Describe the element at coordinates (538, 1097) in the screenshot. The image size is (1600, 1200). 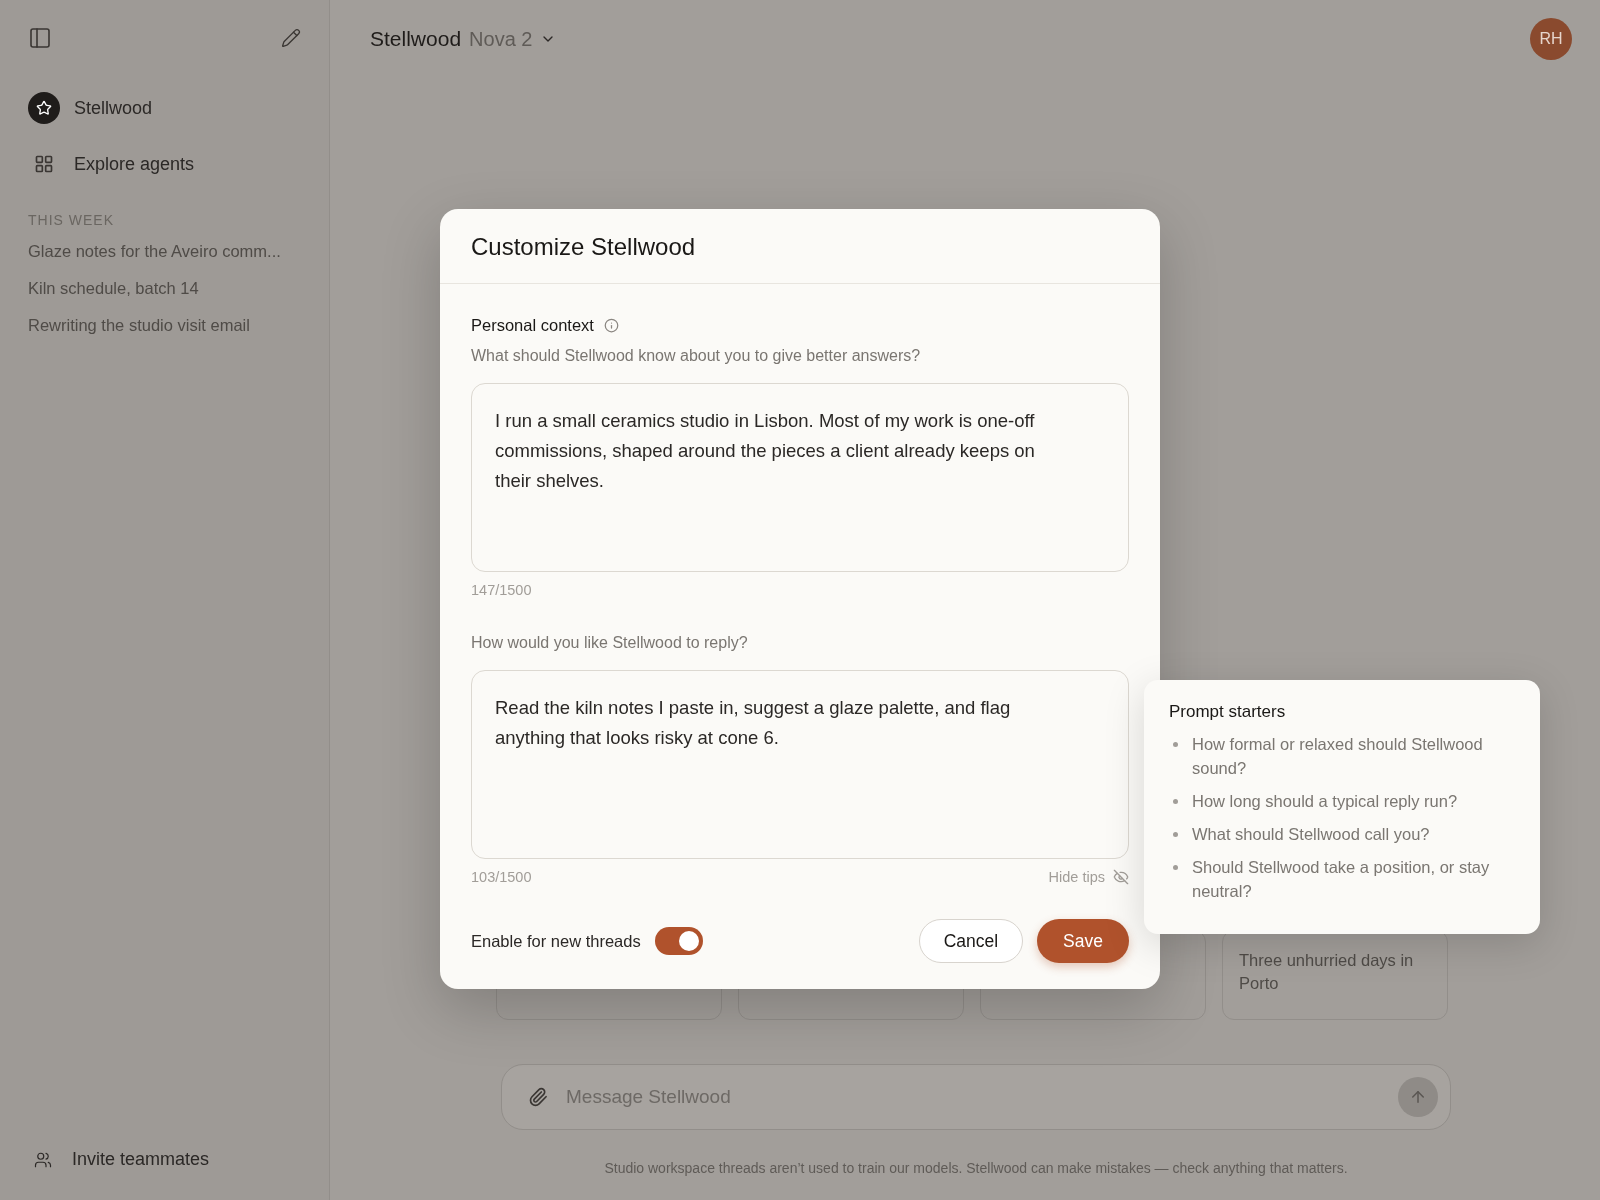
I see `paperclip-icon` at that location.